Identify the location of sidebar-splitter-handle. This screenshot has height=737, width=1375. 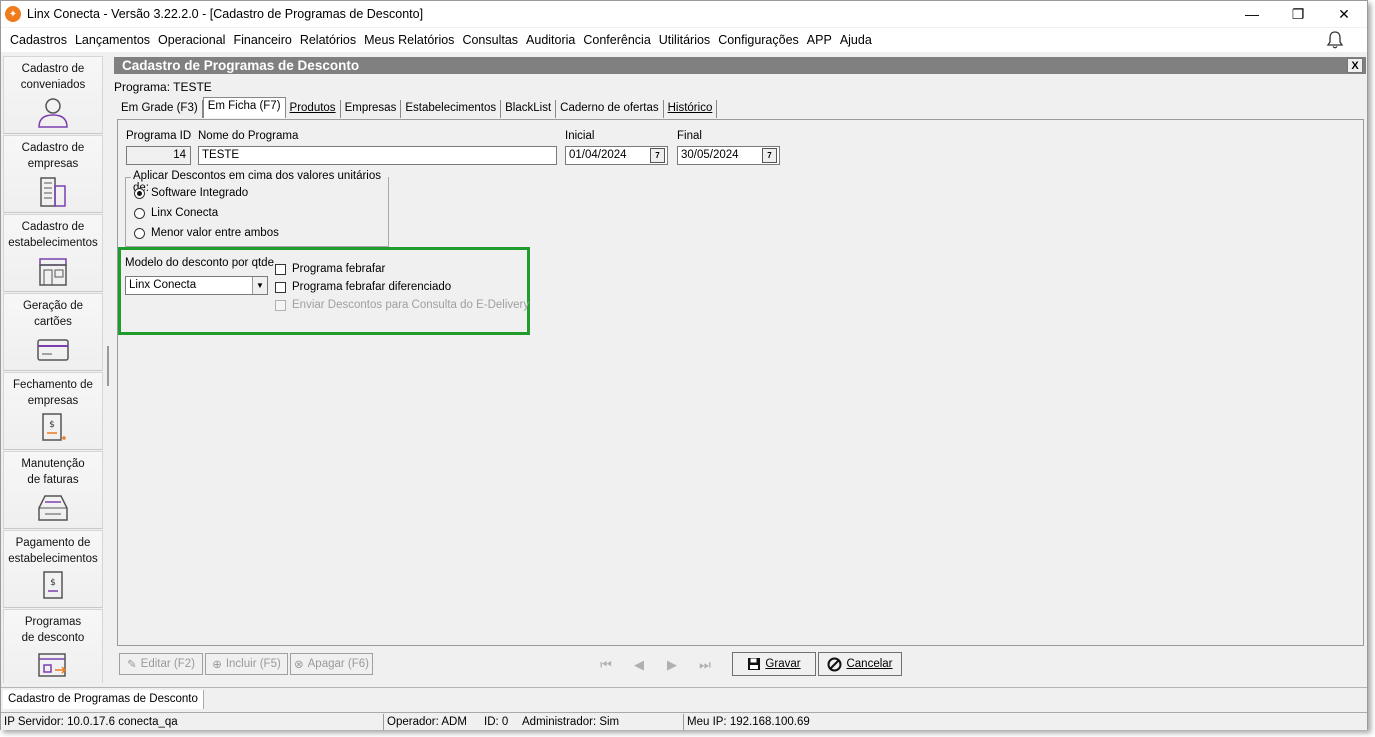
(108, 366).